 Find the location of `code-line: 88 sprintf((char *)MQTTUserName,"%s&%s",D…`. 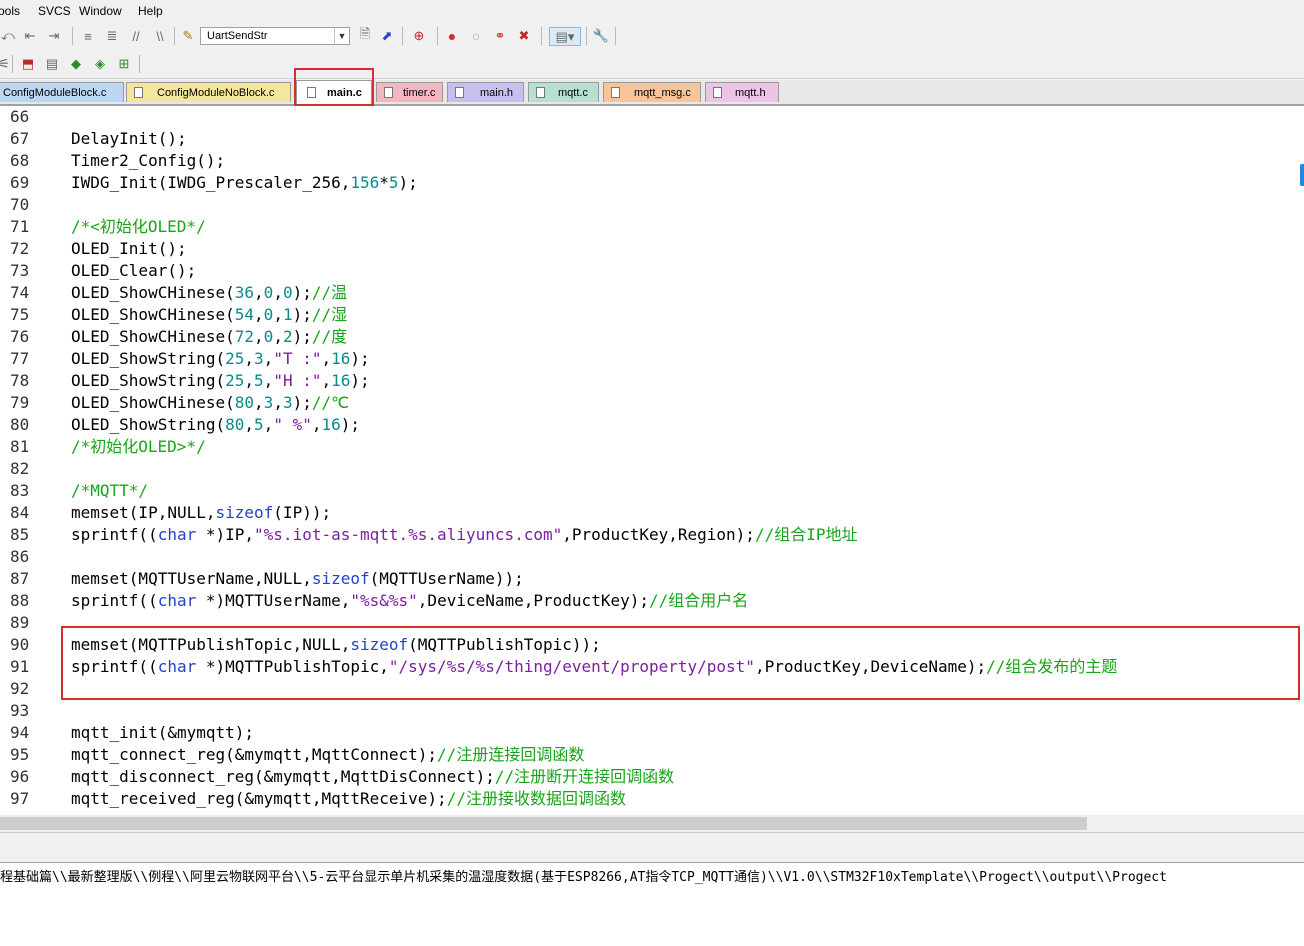

code-line: 88 sprintf((char *)MQTTUserName,"%s&%s",D… is located at coordinates (652, 601).